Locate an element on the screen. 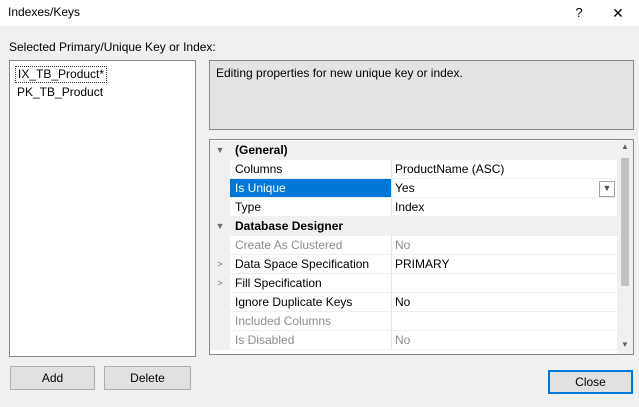 The height and width of the screenshot is (407, 639). property-row-included-columns: Included Columns is located at coordinates (414, 321).